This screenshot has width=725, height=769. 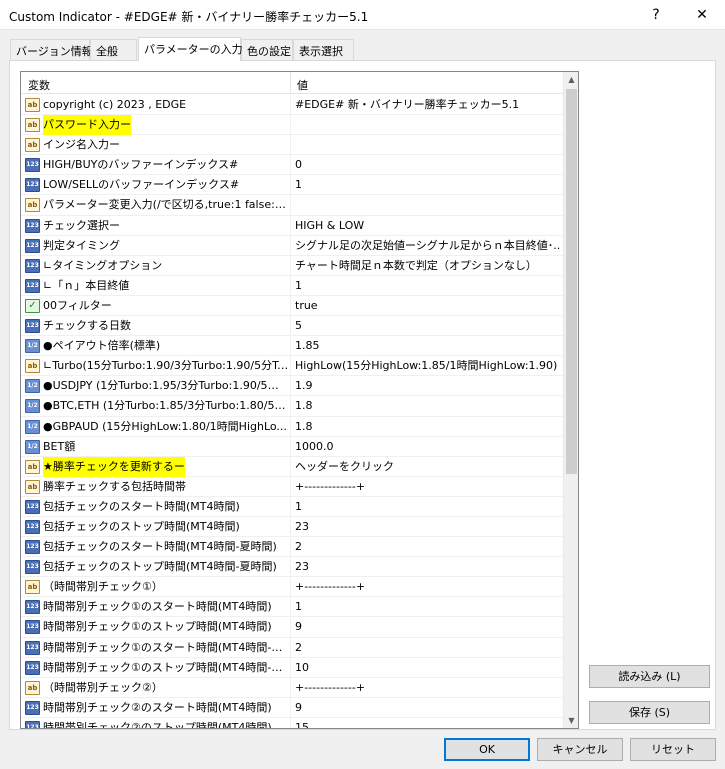 I want to click on variable-cell: 123 時間帯別チェック①のスタート時間(MT4時間-夏･.., so click(x=156, y=647).